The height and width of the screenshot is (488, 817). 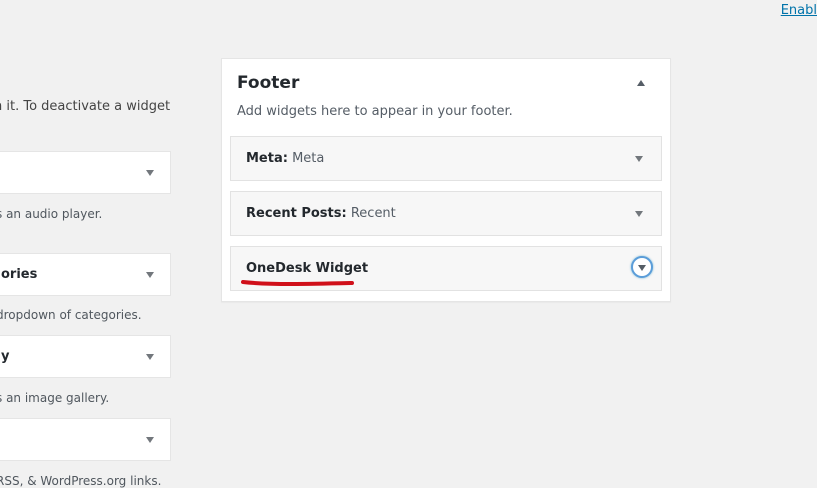 What do you see at coordinates (294, 213) in the screenshot?
I see `widget-name: Recent Posts` at bounding box center [294, 213].